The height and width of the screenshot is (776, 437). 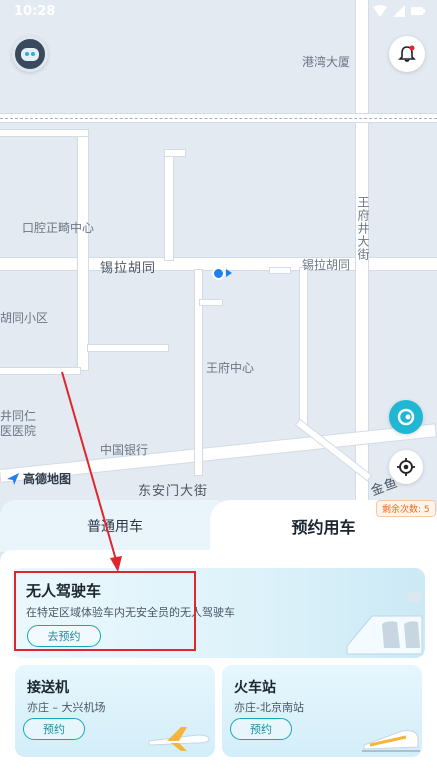 What do you see at coordinates (115, 711) in the screenshot?
I see `airport-pickup-card: 接送机 亦庄 – 大兴机场 预约` at bounding box center [115, 711].